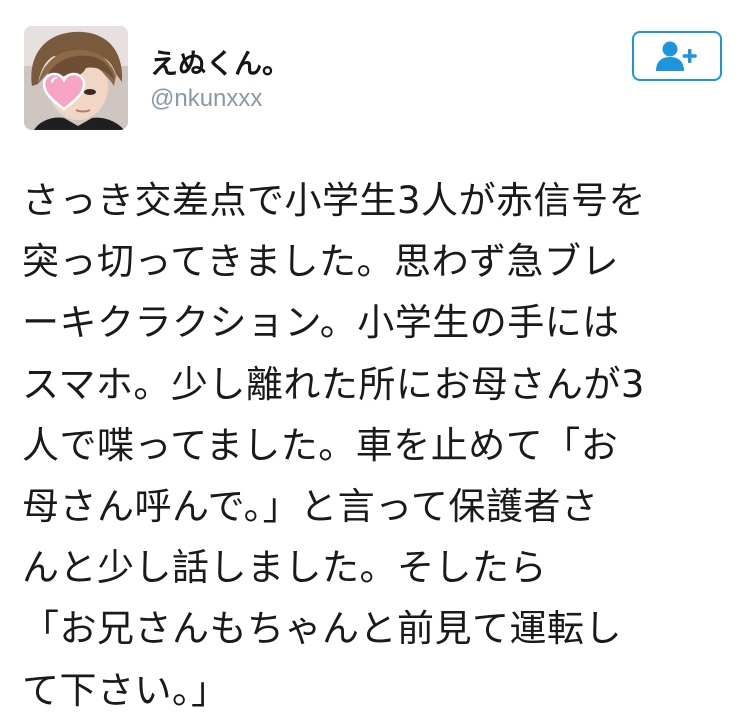 This screenshot has height=721, width=750. I want to click on tweet-text-line: 突っ切ってきました。思わず急ブレ, so click(321, 262).